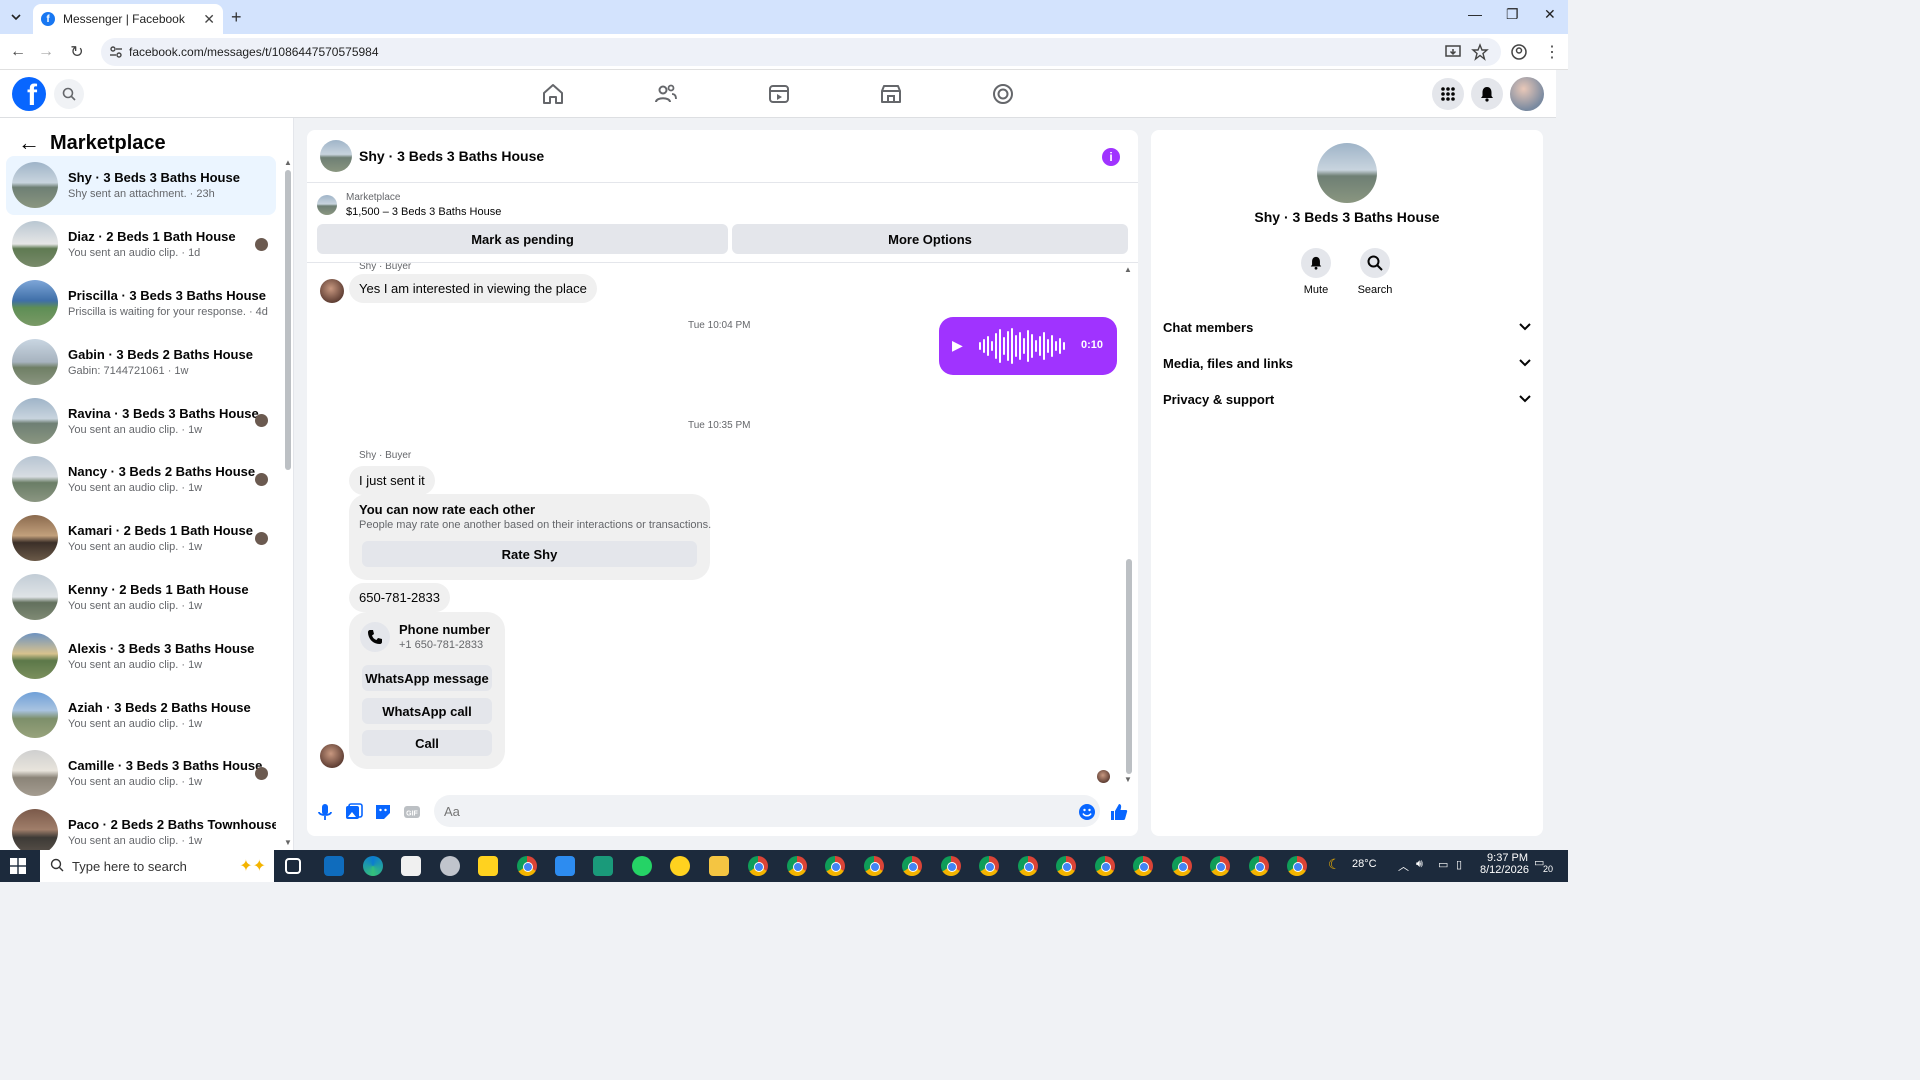 The image size is (1920, 1080). I want to click on mute-button: Mute, so click(1316, 272).